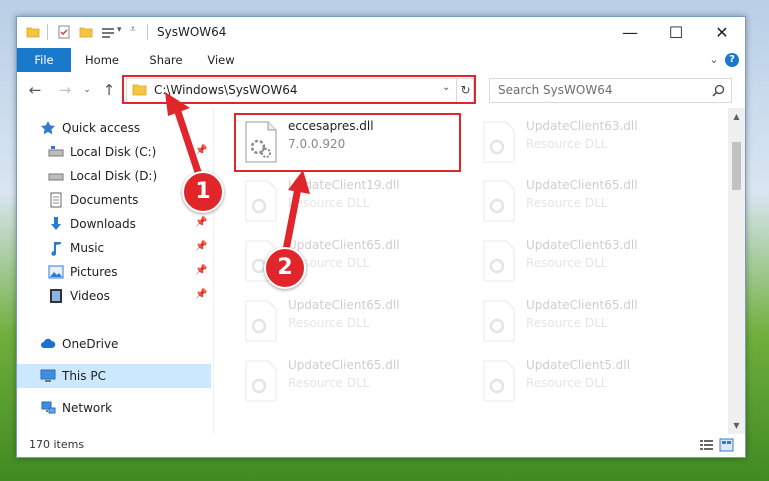 Image resolution: width=769 pixels, height=481 pixels. I want to click on search-box: Search SysWOW64, so click(610, 90).